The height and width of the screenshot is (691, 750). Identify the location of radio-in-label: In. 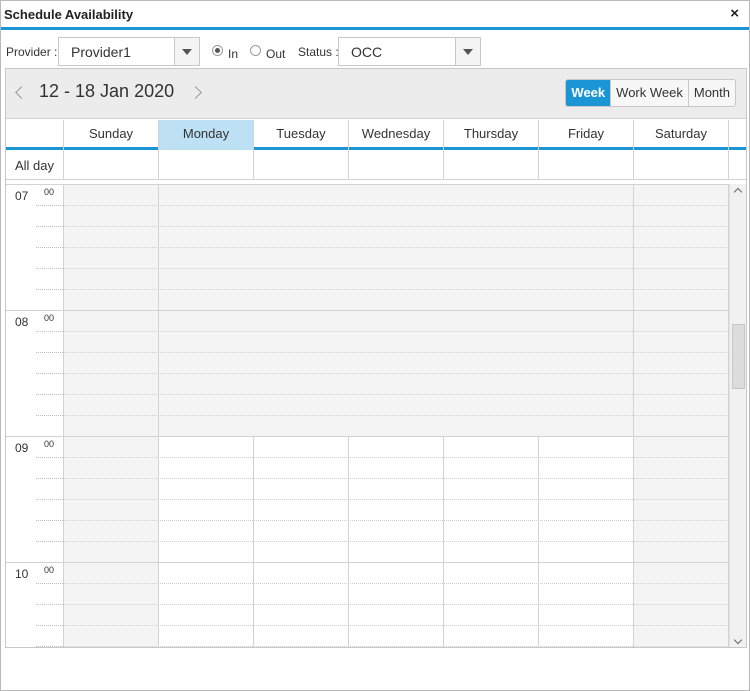
(233, 54).